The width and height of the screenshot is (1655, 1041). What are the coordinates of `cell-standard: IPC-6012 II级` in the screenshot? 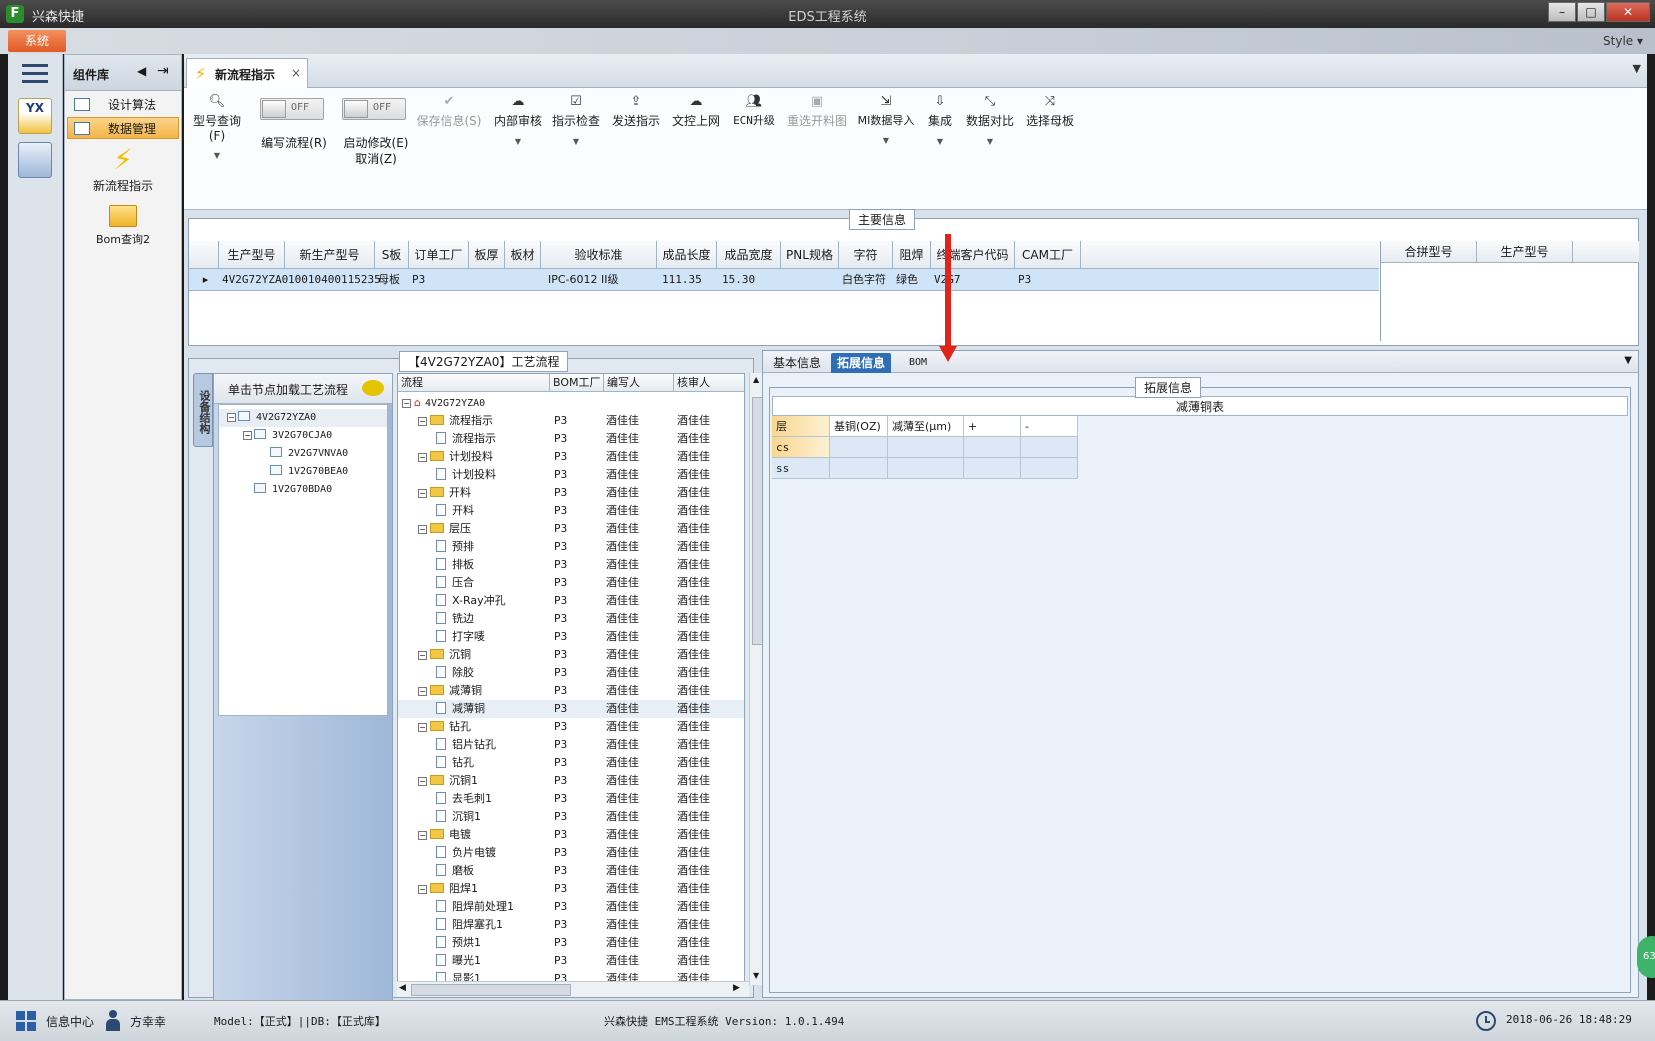 It's located at (582, 280).